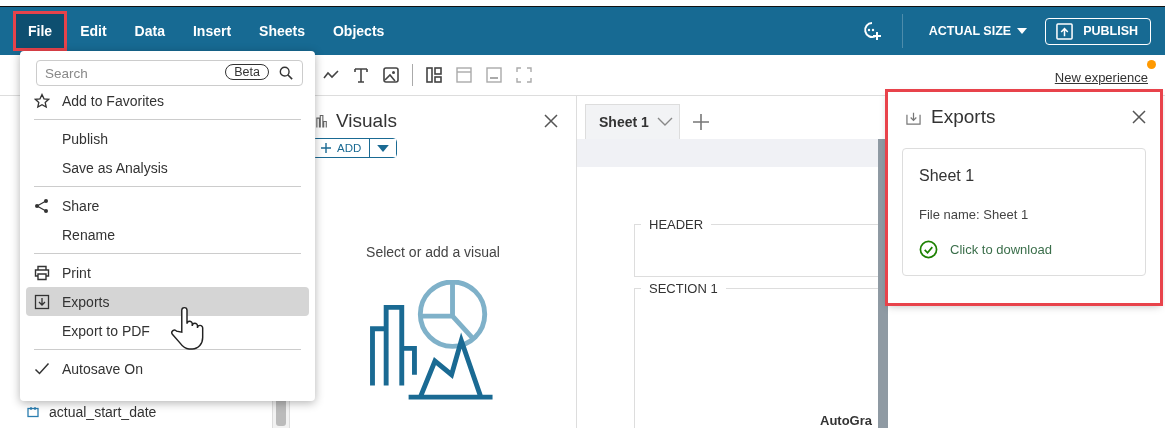  What do you see at coordinates (282, 31) in the screenshot?
I see `menu-tab: Sheets` at bounding box center [282, 31].